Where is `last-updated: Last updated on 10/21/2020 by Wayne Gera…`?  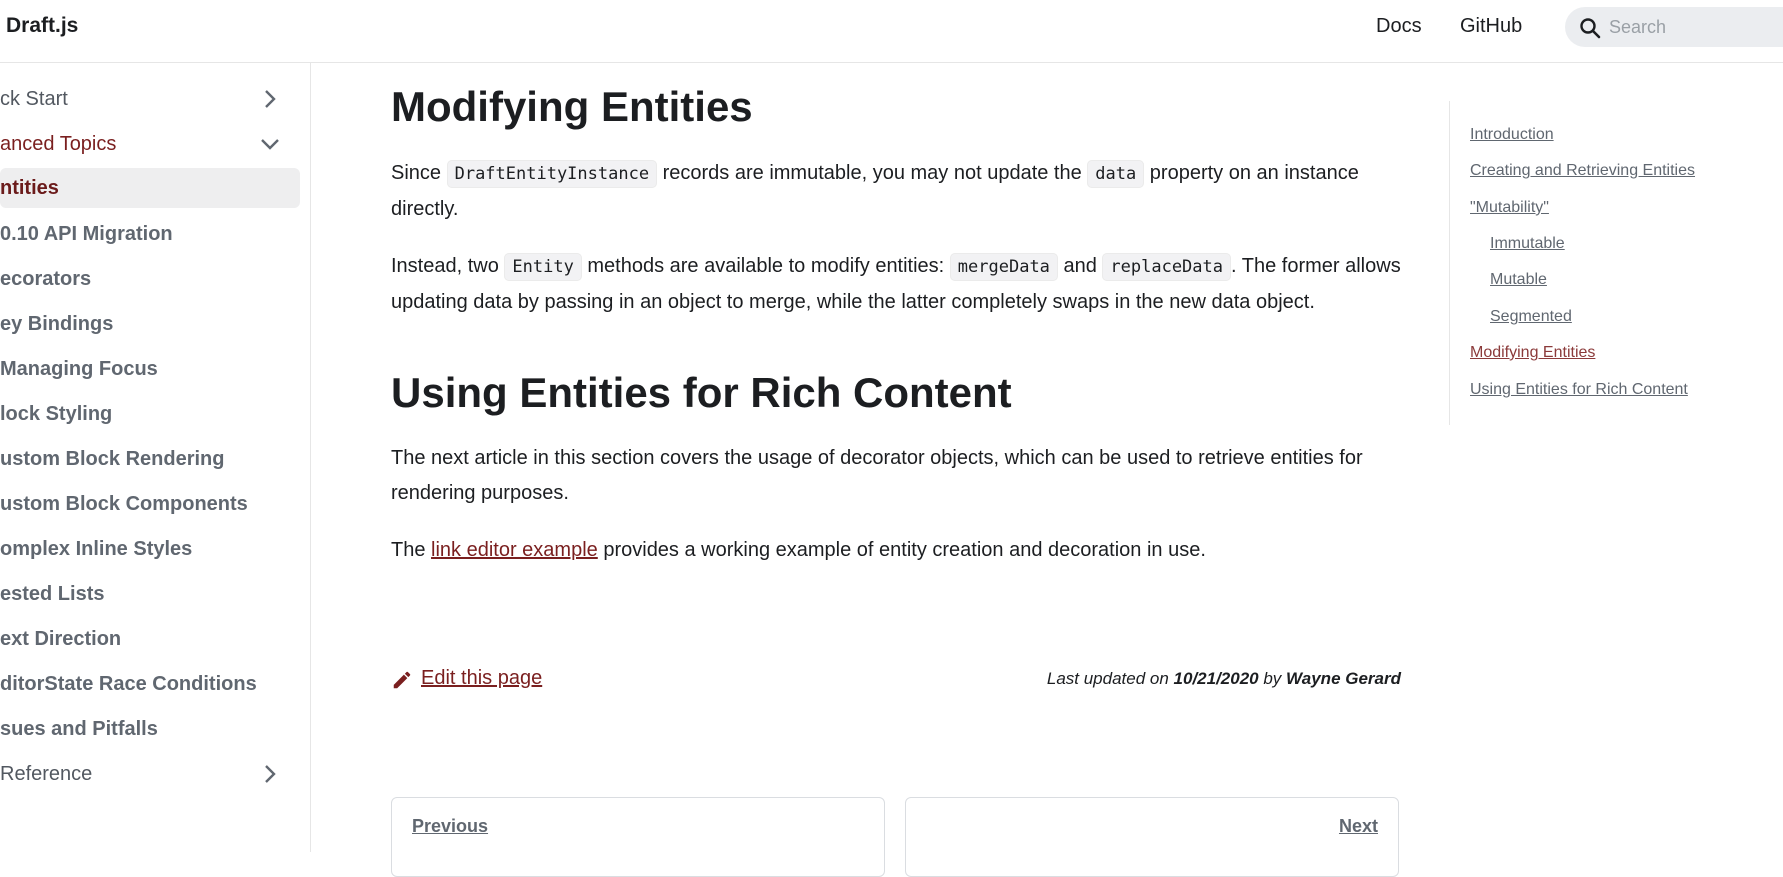 last-updated: Last updated on 10/21/2020 by Wayne Gera… is located at coordinates (1224, 679).